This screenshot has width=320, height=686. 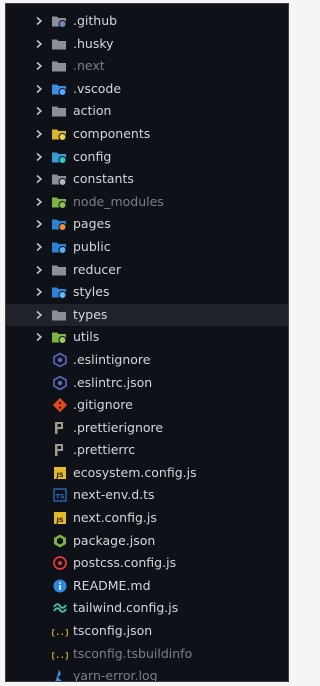 I want to click on file-row: package.json, so click(x=147, y=541).